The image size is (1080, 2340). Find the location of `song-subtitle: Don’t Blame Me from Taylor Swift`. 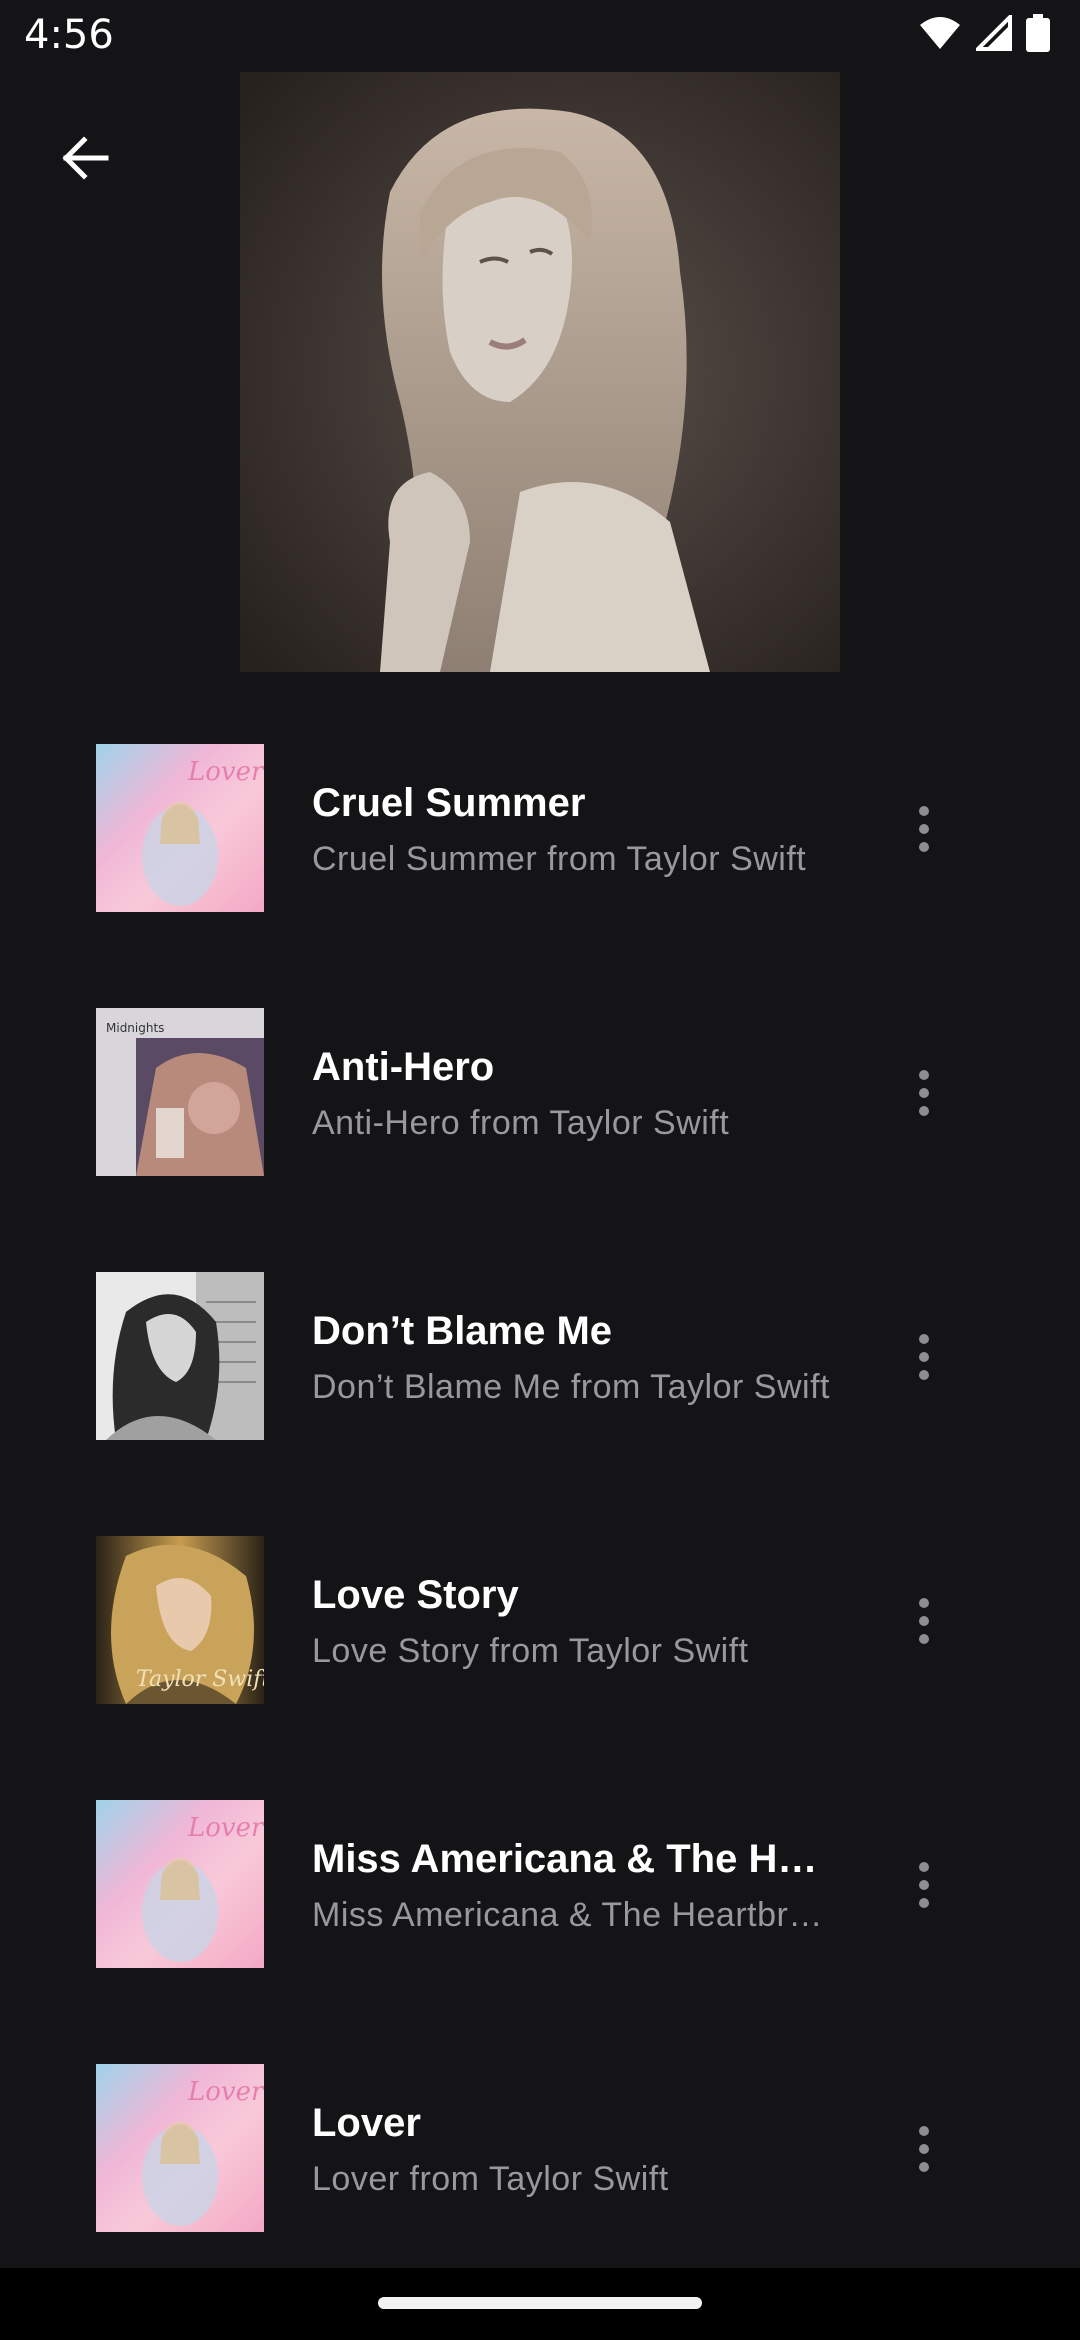

song-subtitle: Don’t Blame Me from Taylor Swift is located at coordinates (571, 1387).